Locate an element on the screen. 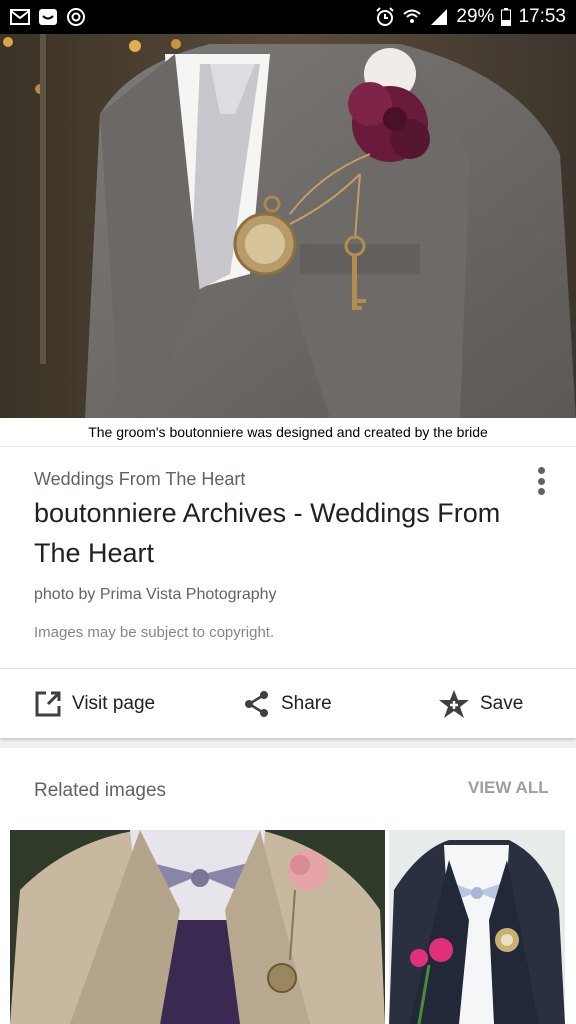 Image resolution: width=576 pixels, height=1024 pixels. share-label: Share is located at coordinates (306, 703).